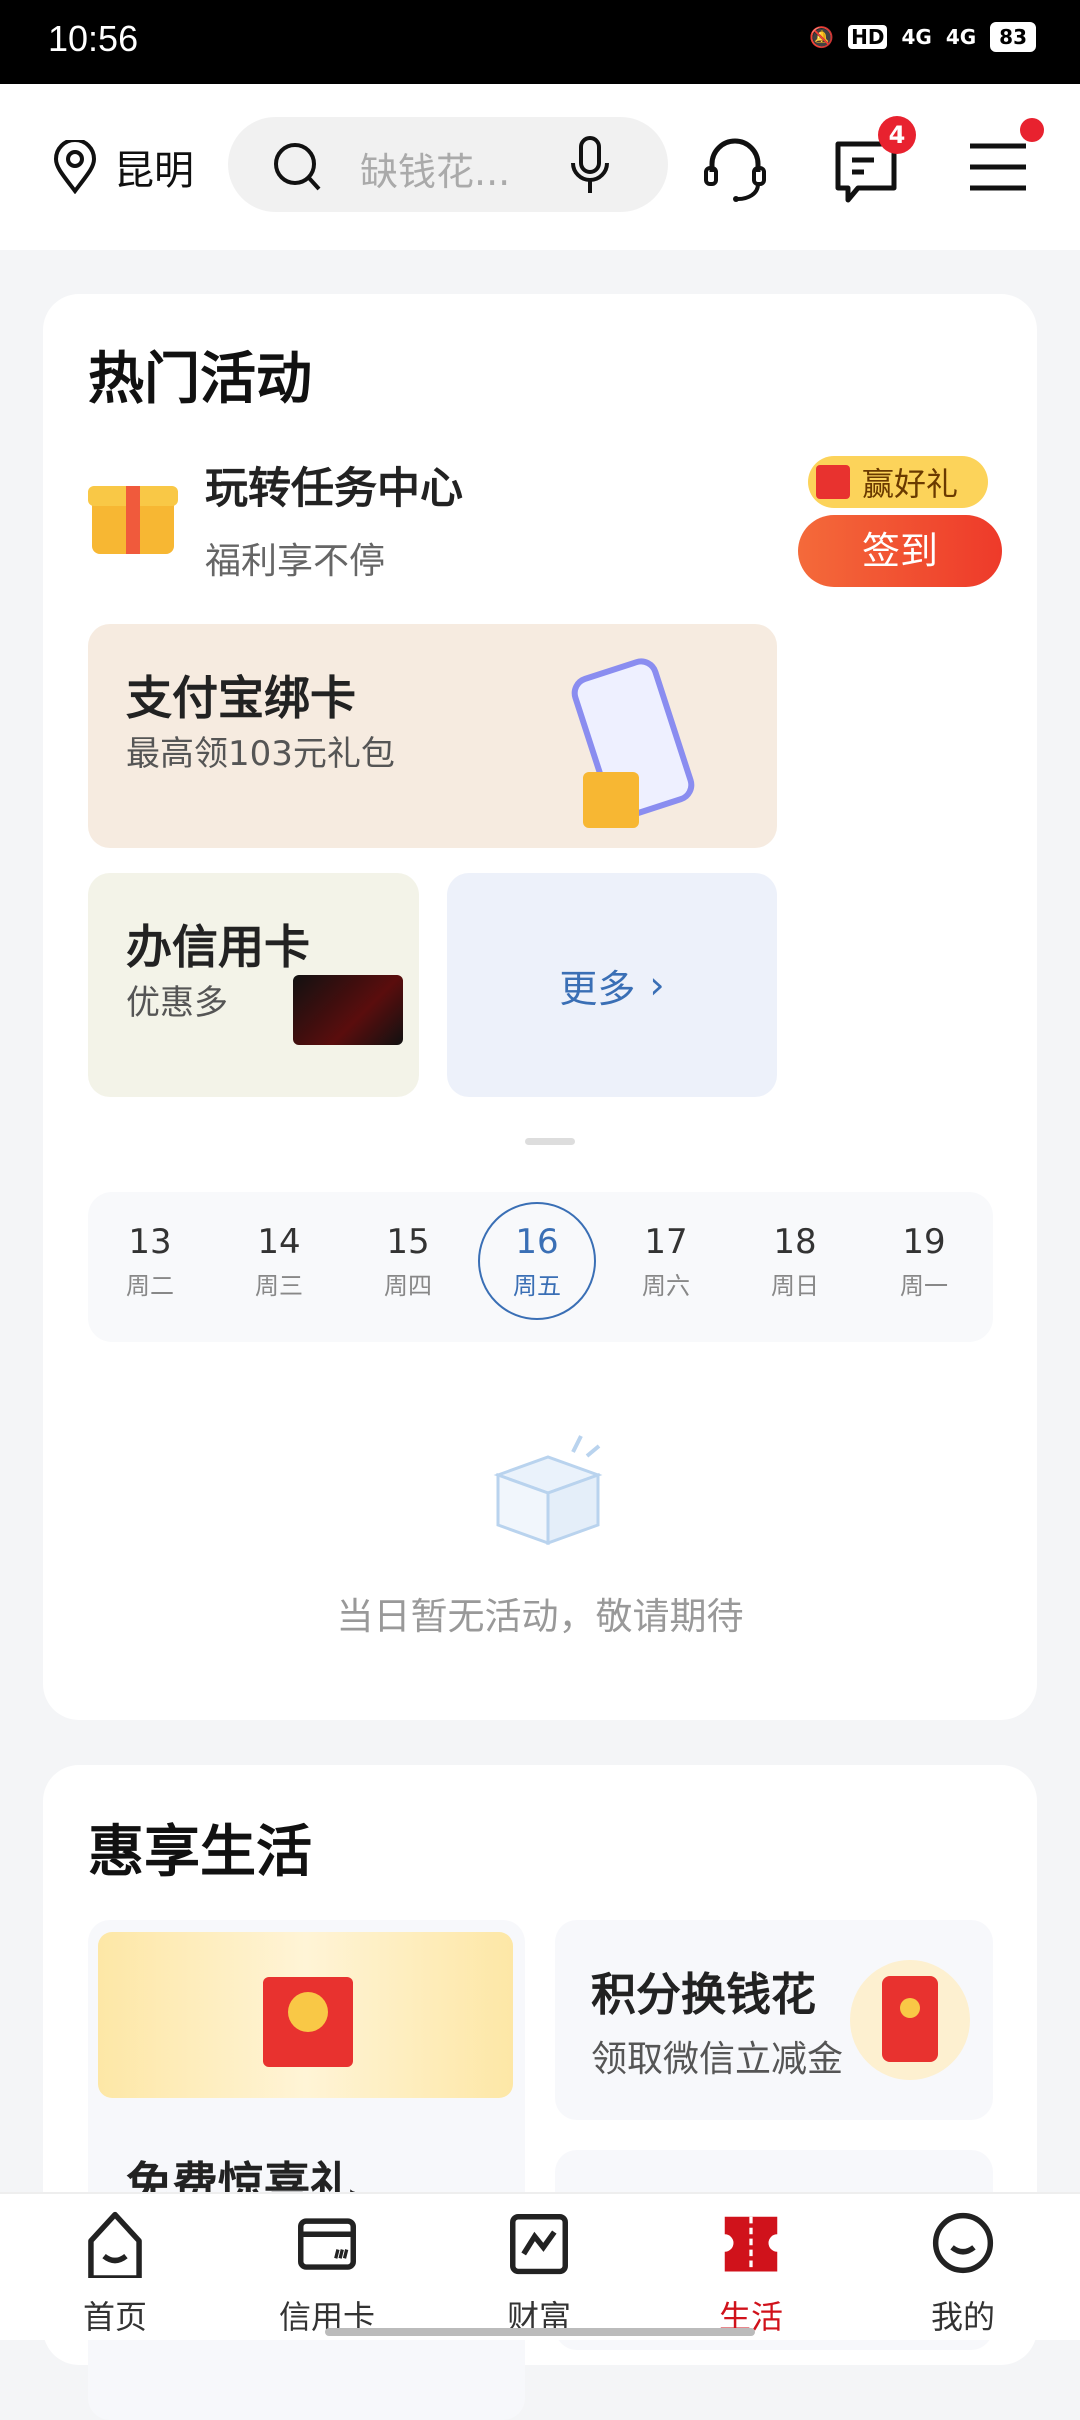 The image size is (1080, 2420). I want to click on tab-home: 首页, so click(115, 2273).